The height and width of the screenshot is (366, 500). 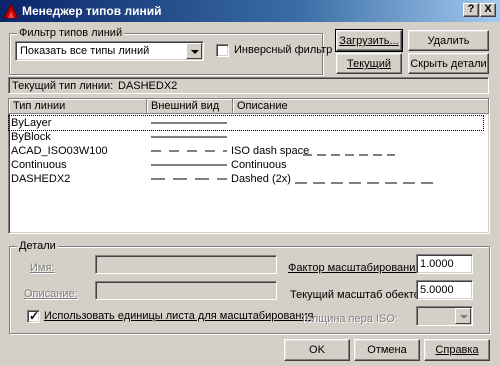 I want to click on invert-filter-checkbox, so click(x=222, y=50).